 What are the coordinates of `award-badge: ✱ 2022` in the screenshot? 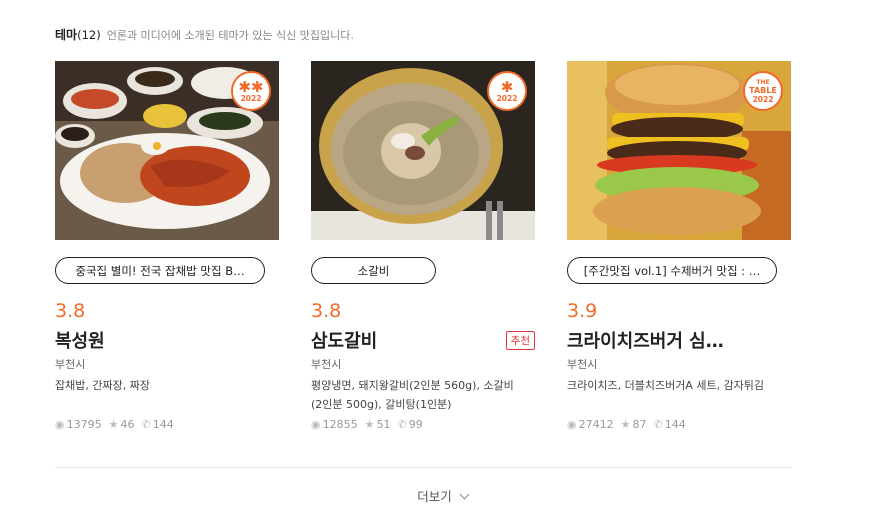 It's located at (507, 91).